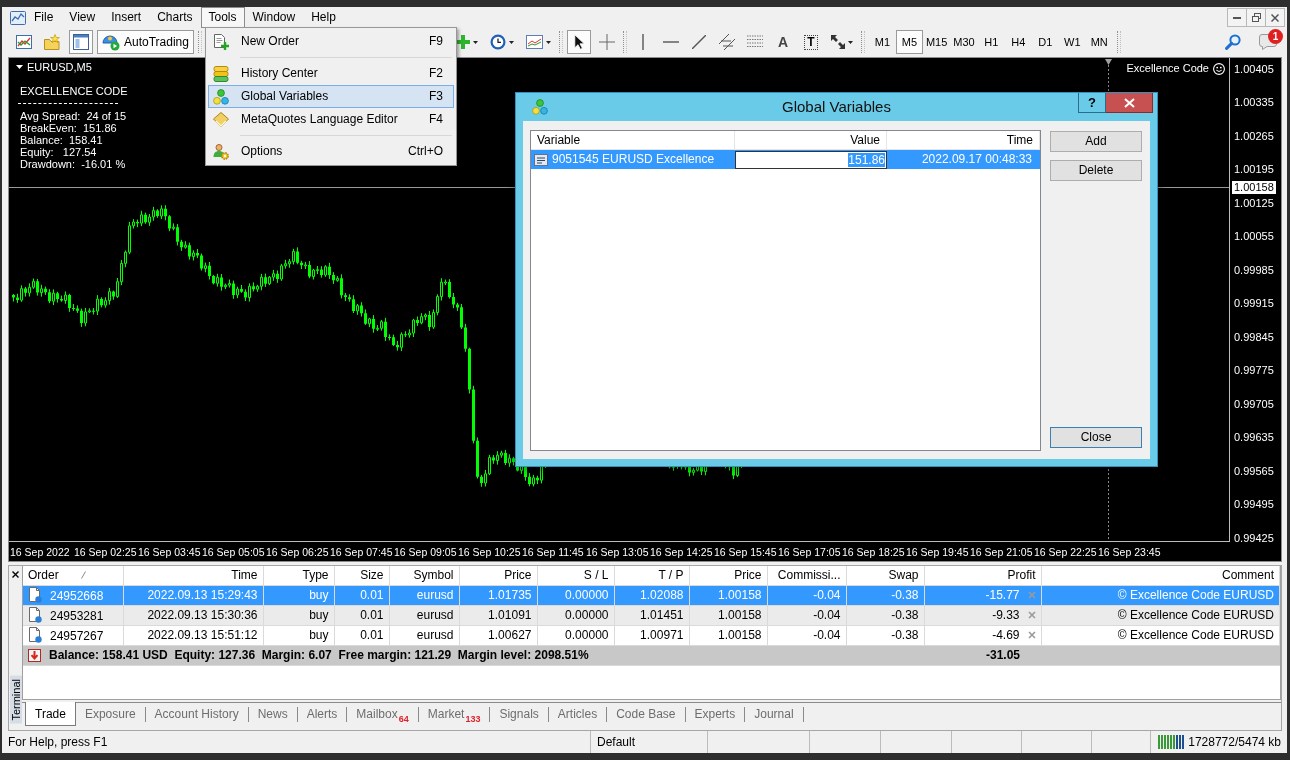  Describe the element at coordinates (541, 159) in the screenshot. I see `document-icon` at that location.